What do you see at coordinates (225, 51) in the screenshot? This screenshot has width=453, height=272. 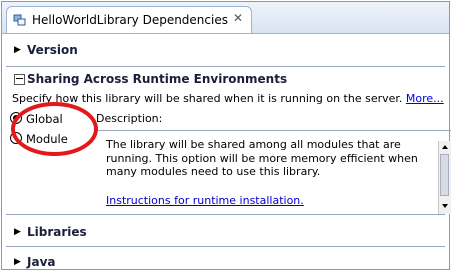 I see `section-version: ▶ Version` at bounding box center [225, 51].